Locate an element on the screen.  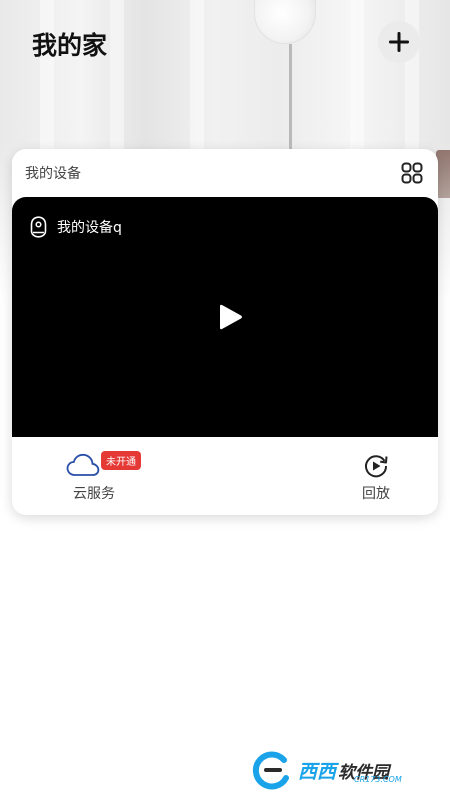
grid-layout-button is located at coordinates (412, 173).